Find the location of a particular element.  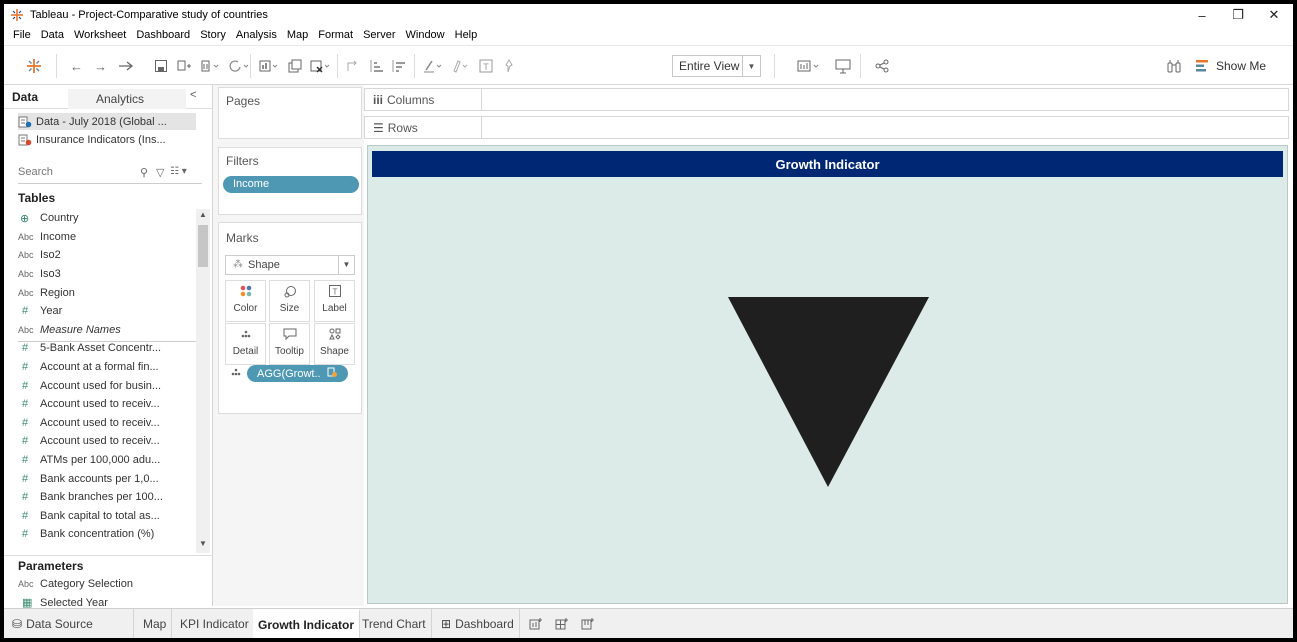

menu-data: Data is located at coordinates (52, 35).